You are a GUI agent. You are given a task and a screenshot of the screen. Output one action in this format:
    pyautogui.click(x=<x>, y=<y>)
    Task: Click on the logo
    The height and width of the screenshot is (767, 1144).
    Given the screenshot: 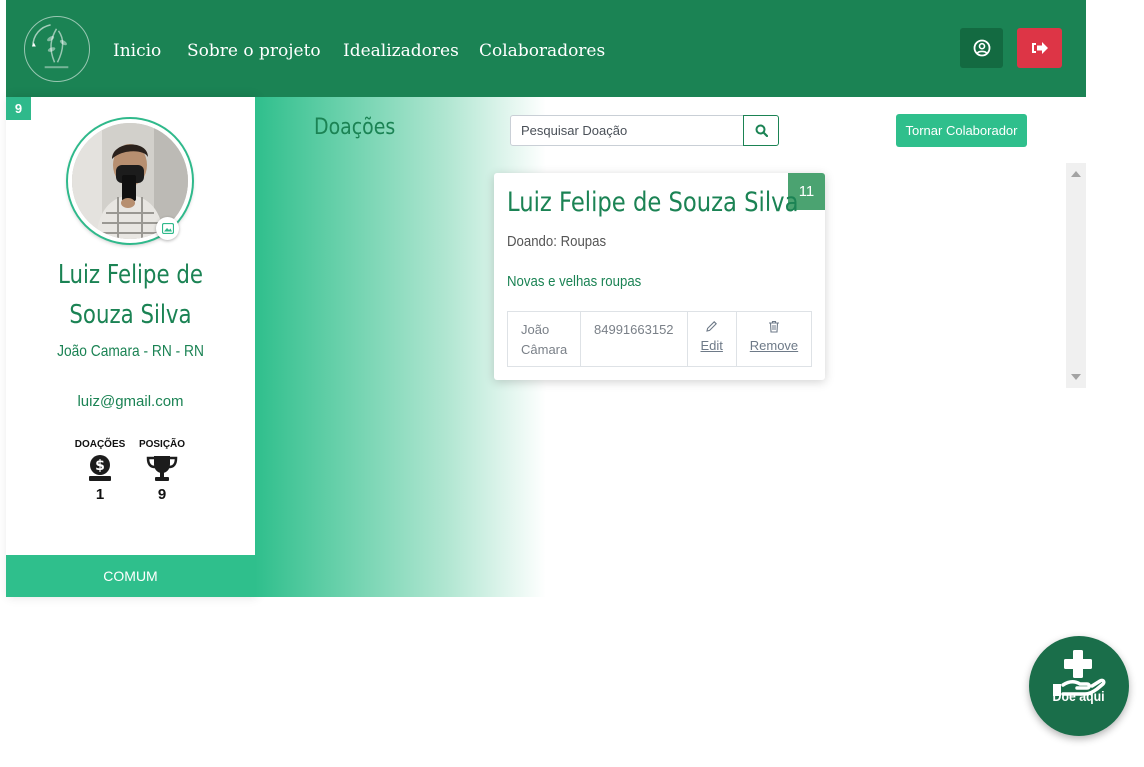 What is the action you would take?
    pyautogui.click(x=57, y=49)
    